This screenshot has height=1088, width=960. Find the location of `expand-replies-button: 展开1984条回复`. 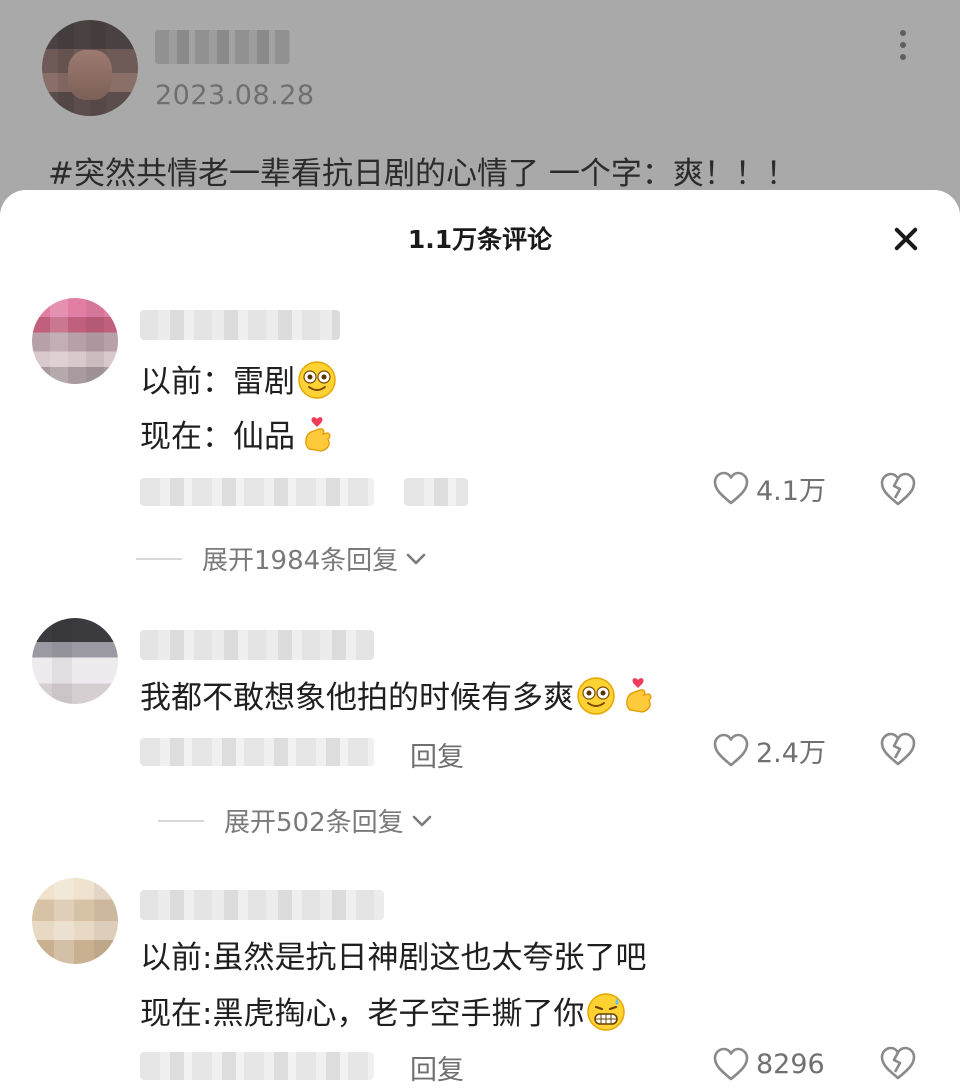

expand-replies-button: 展开1984条回复 is located at coordinates (282, 558).